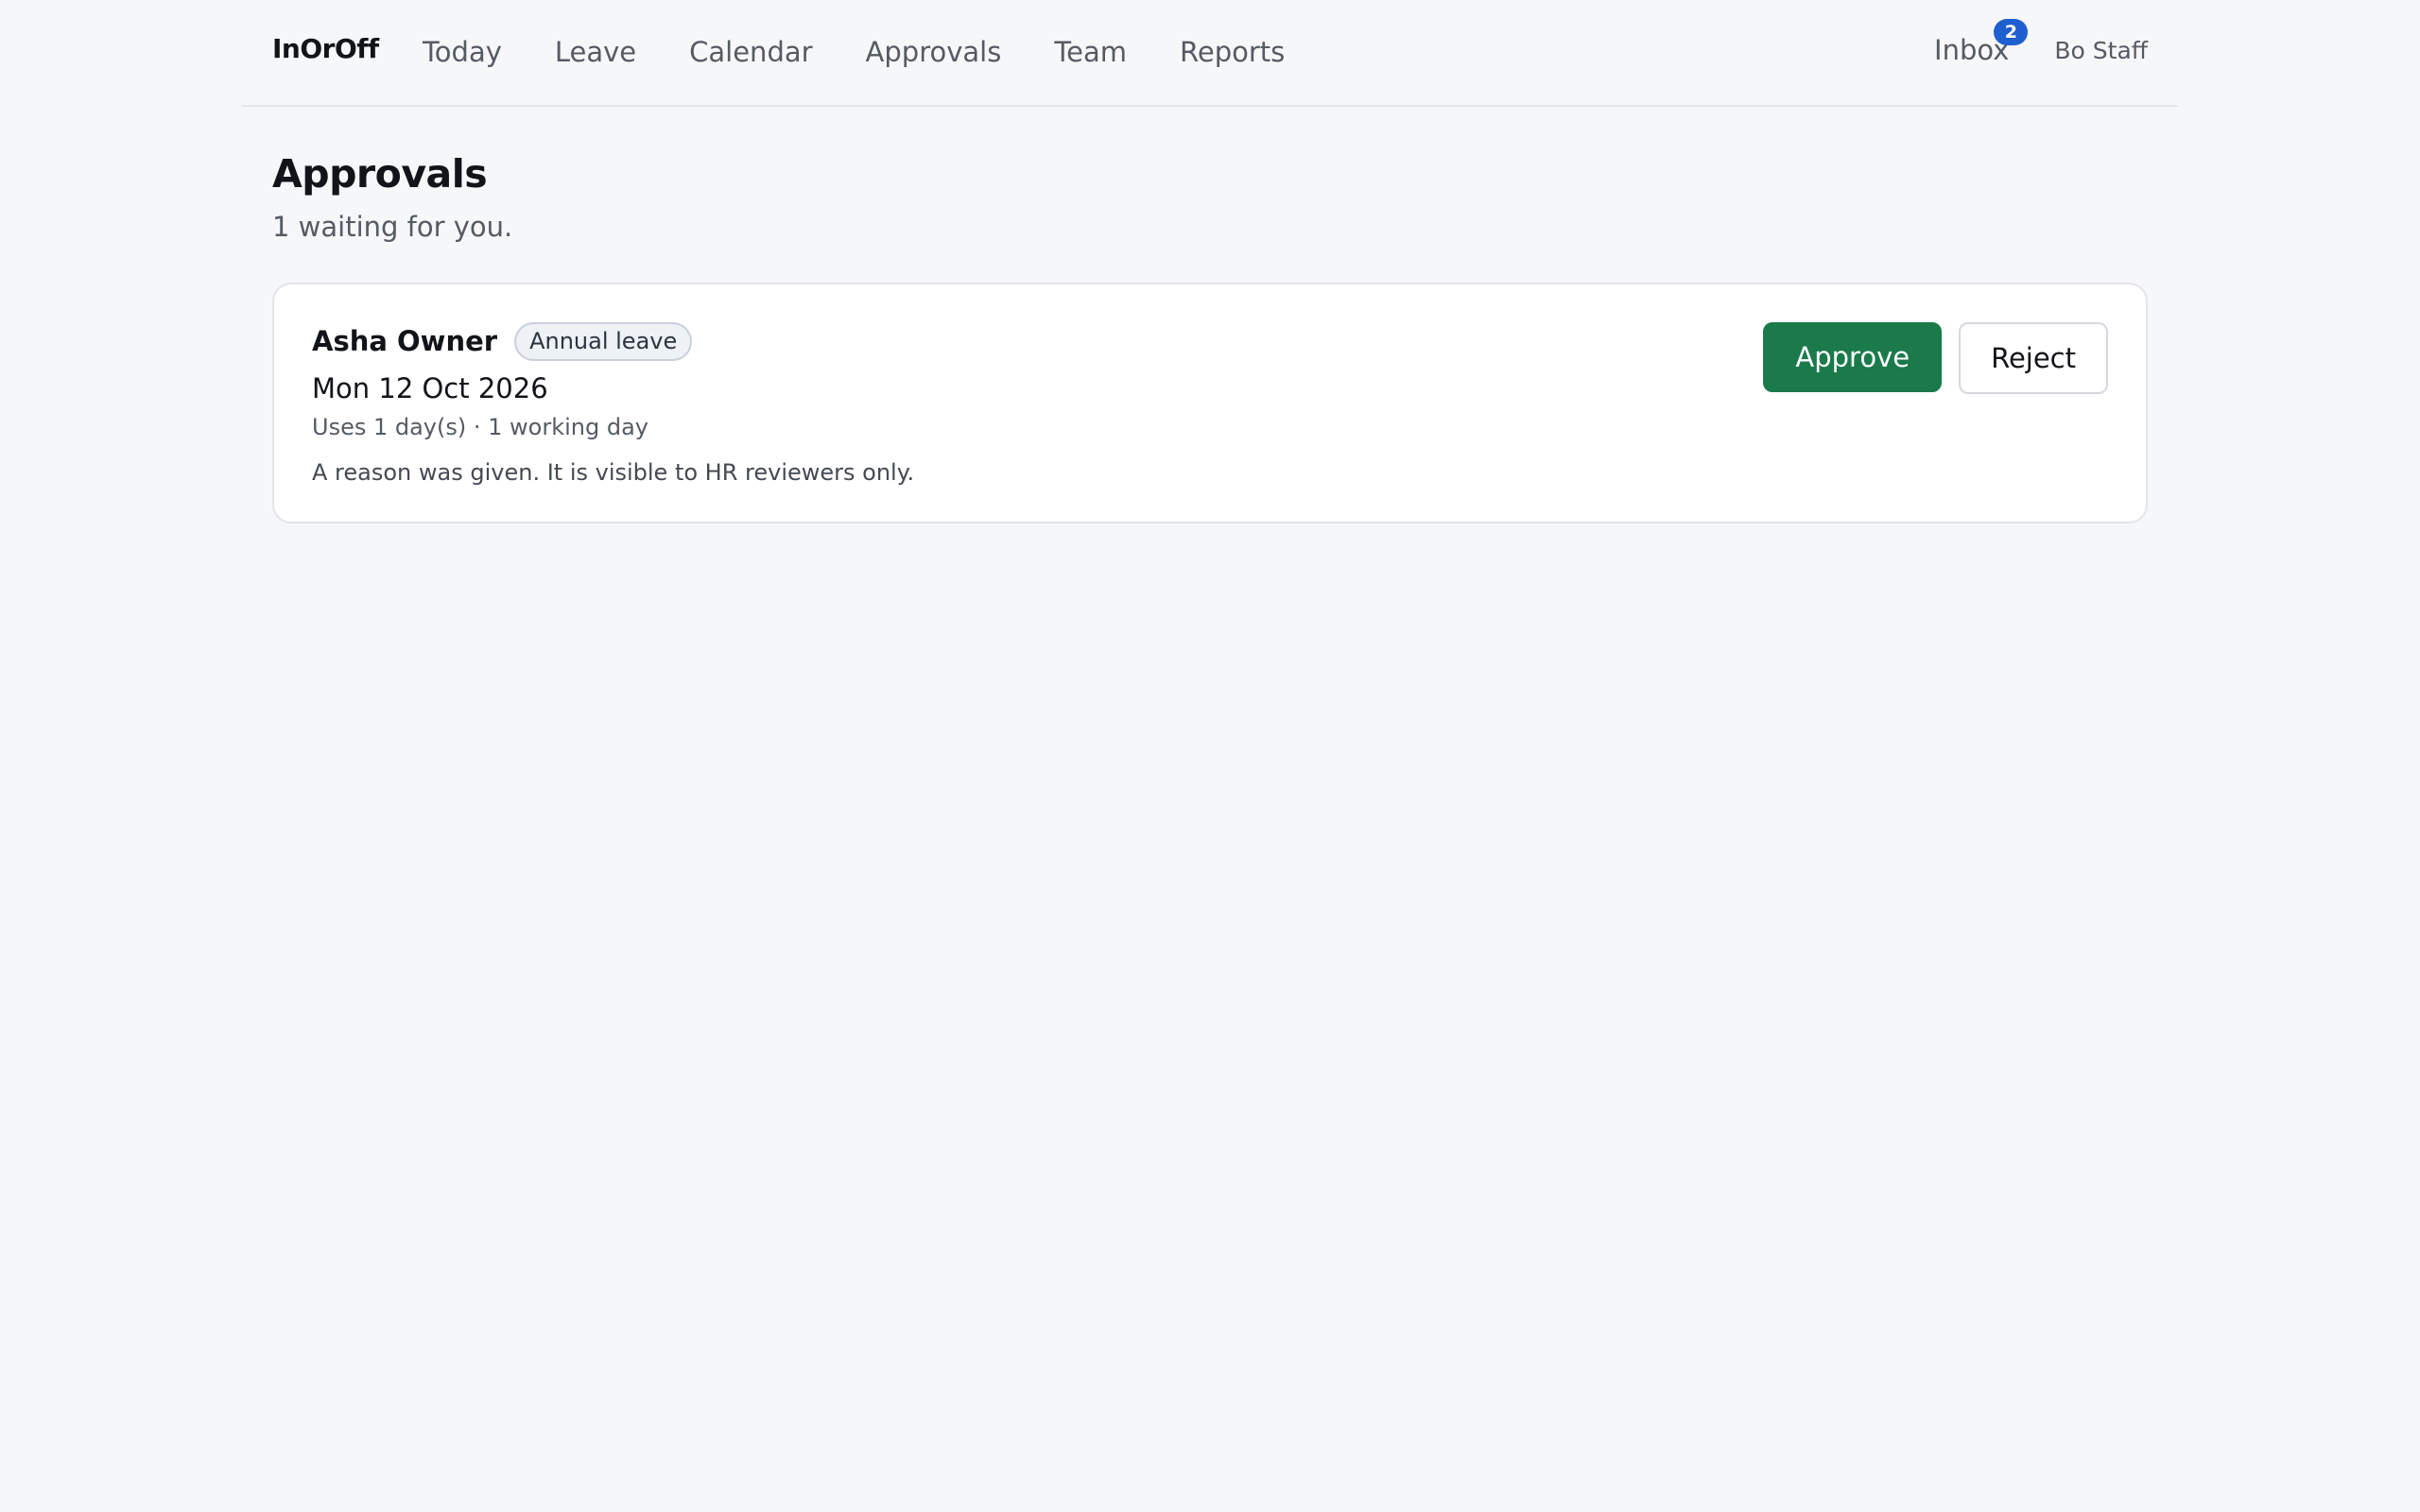 Image resolution: width=2420 pixels, height=1512 pixels. Describe the element at coordinates (603, 341) in the screenshot. I see `leave-type-badge: Annual leave` at that location.